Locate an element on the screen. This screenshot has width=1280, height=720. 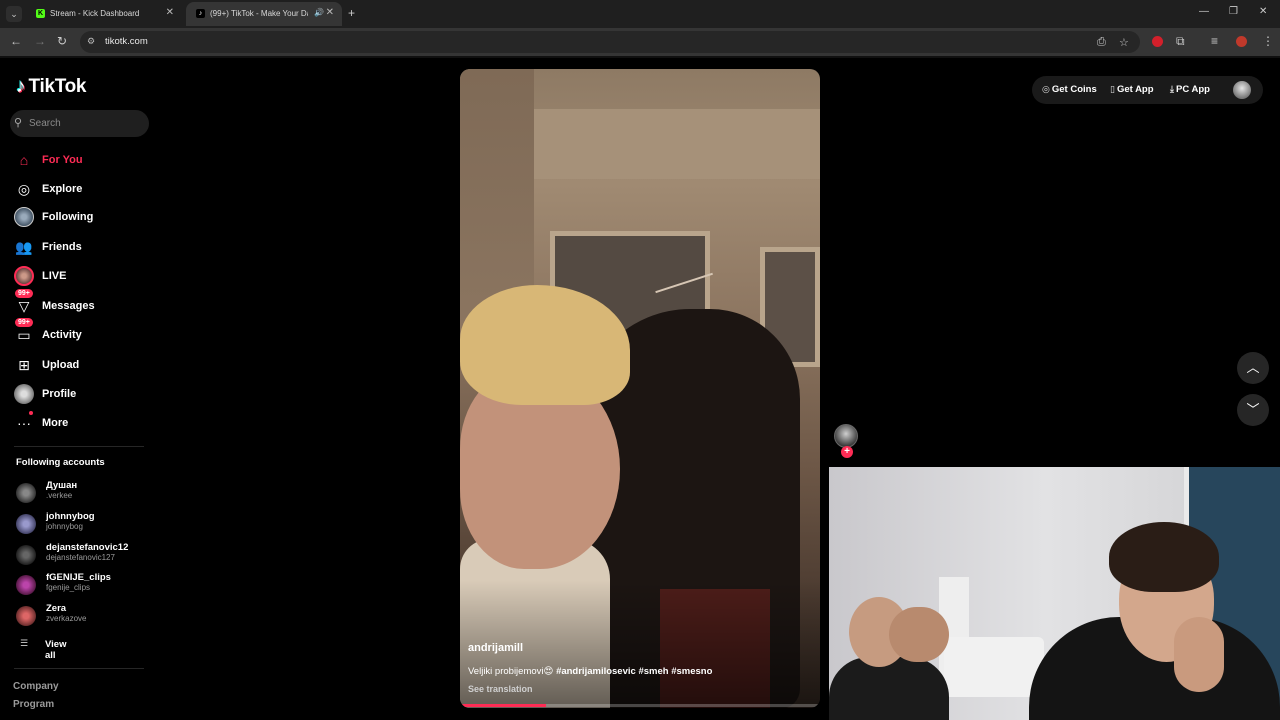
account-name: fGENIJE_clips is located at coordinates (78, 577).